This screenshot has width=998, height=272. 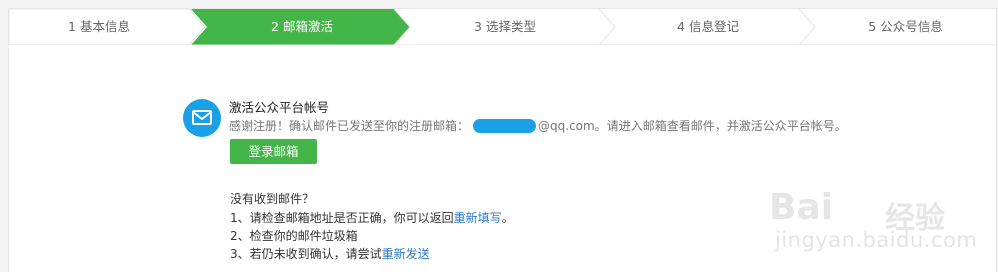 What do you see at coordinates (505, 26) in the screenshot?
I see `step-3-label: 3 选择类型` at bounding box center [505, 26].